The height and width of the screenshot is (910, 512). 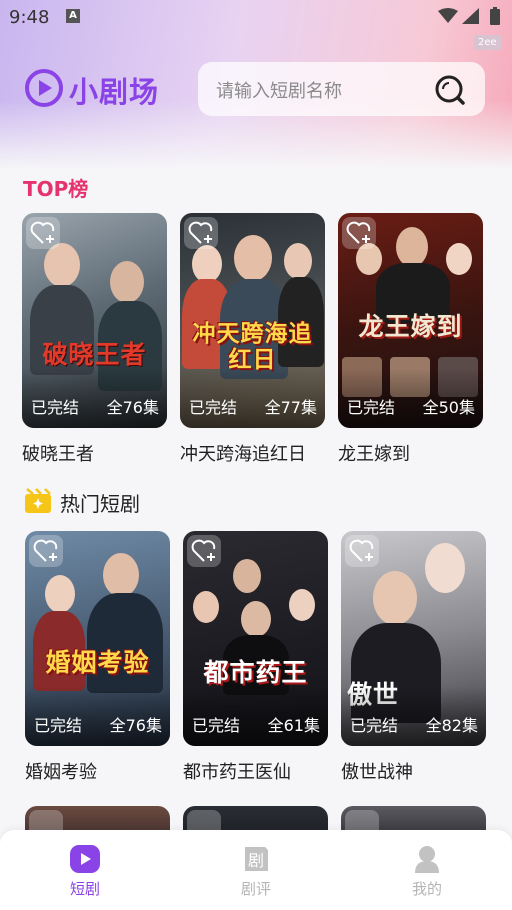 I want to click on status-bar: 9:48 A, so click(x=256, y=18).